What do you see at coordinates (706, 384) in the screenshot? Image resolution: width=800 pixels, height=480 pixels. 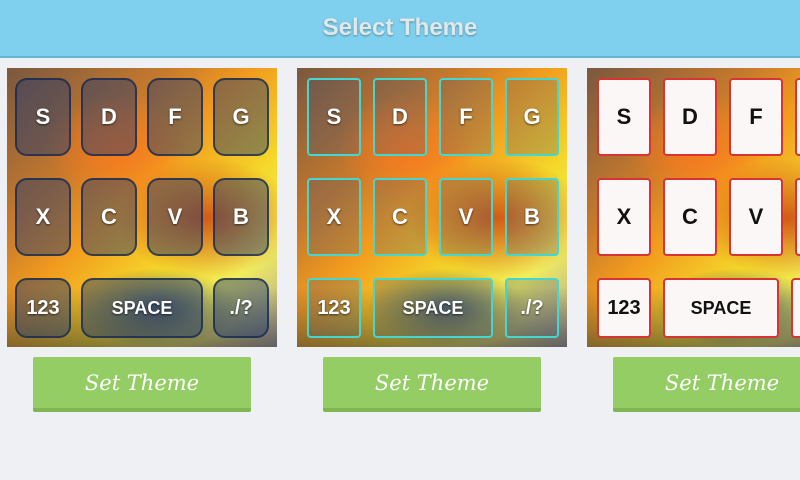 I see `set-theme-button-3: Set Theme` at bounding box center [706, 384].